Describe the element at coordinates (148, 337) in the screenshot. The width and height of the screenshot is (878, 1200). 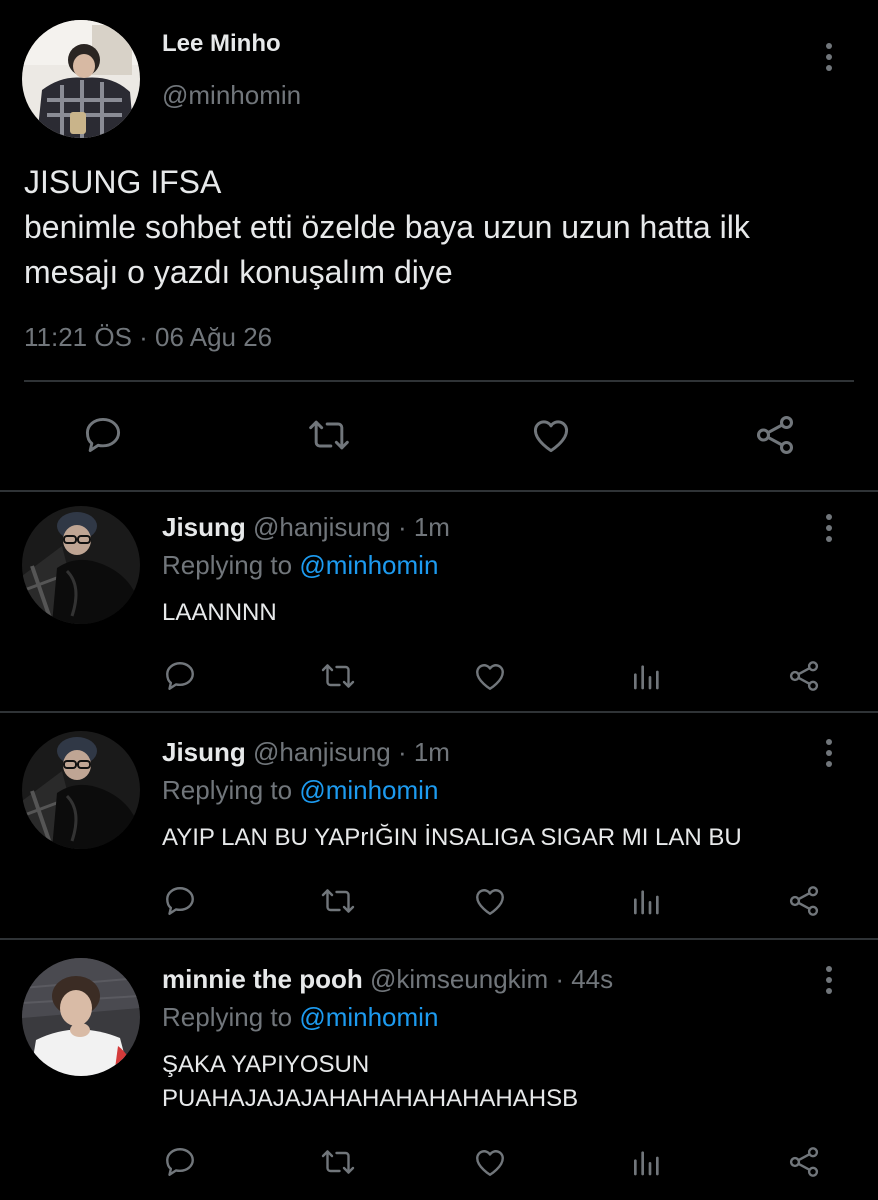
I see `tweet-timestamp: 11:21 ÖS · 06 Ağu 26` at that location.